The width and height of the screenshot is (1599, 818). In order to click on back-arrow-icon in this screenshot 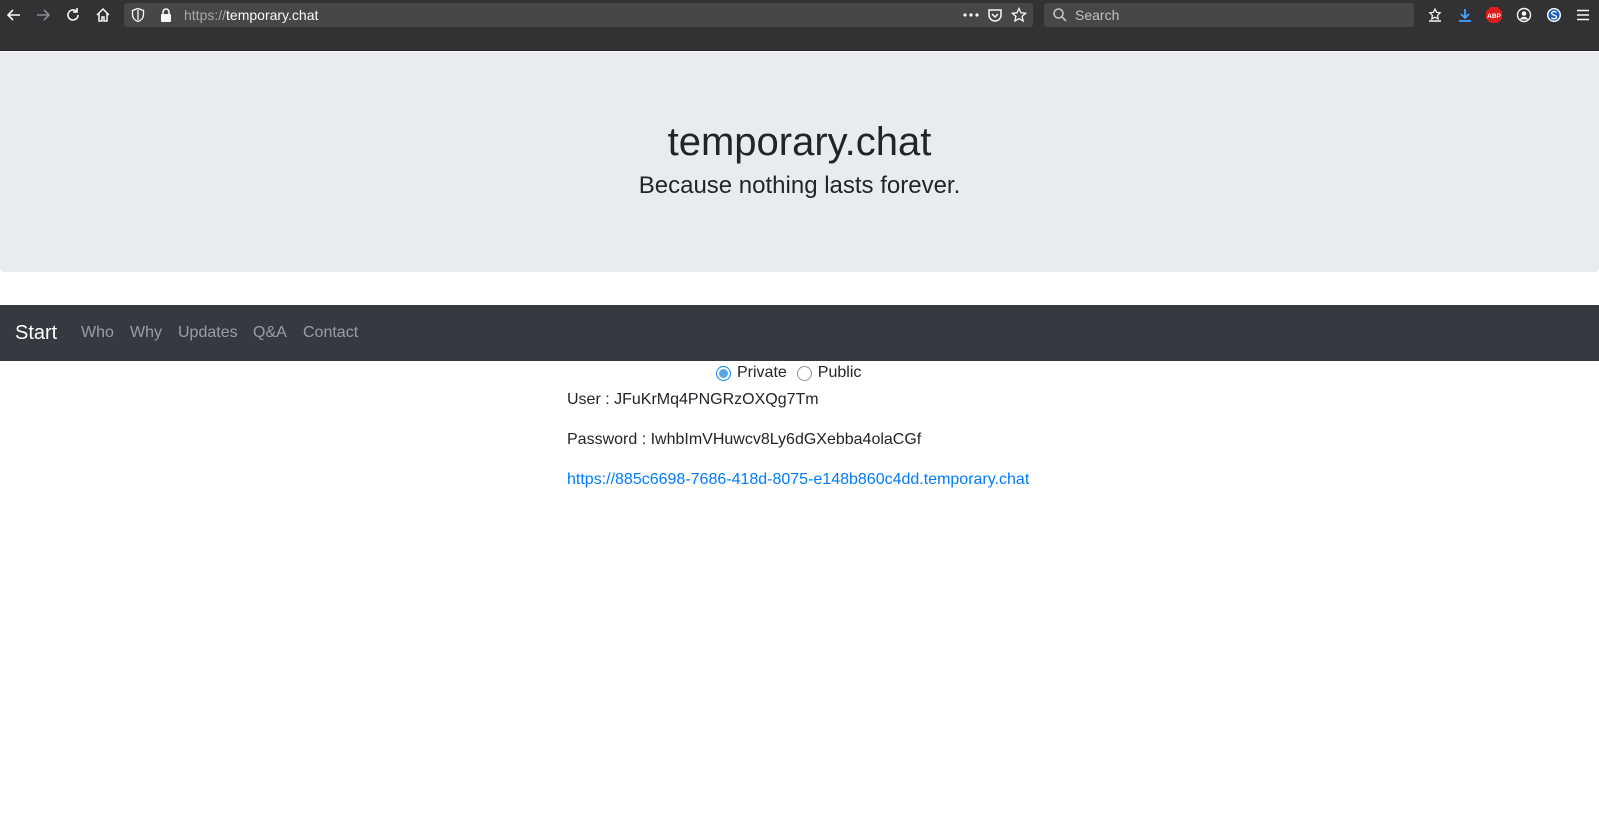, I will do `click(14, 15)`.